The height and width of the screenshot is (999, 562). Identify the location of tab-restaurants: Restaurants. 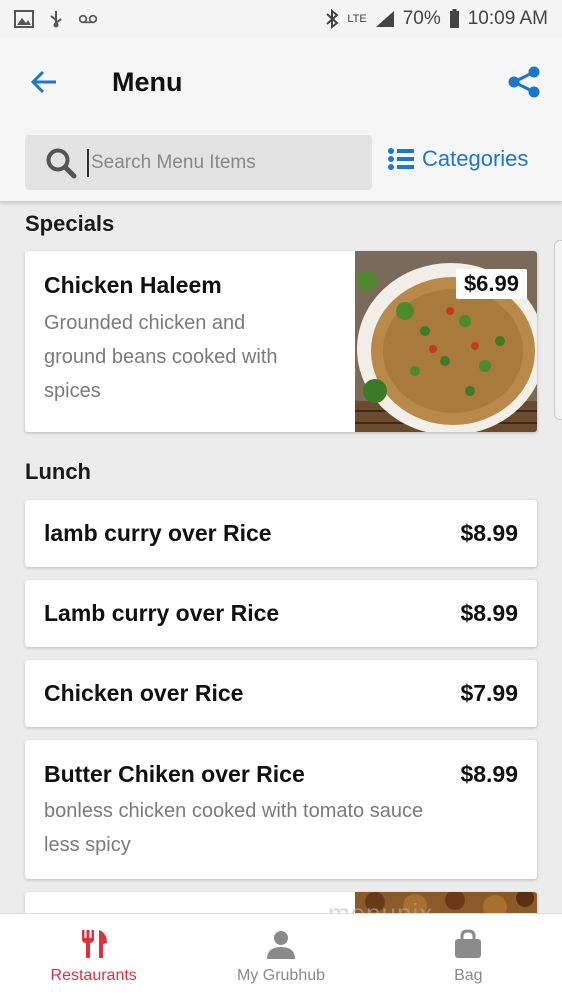
(93, 956).